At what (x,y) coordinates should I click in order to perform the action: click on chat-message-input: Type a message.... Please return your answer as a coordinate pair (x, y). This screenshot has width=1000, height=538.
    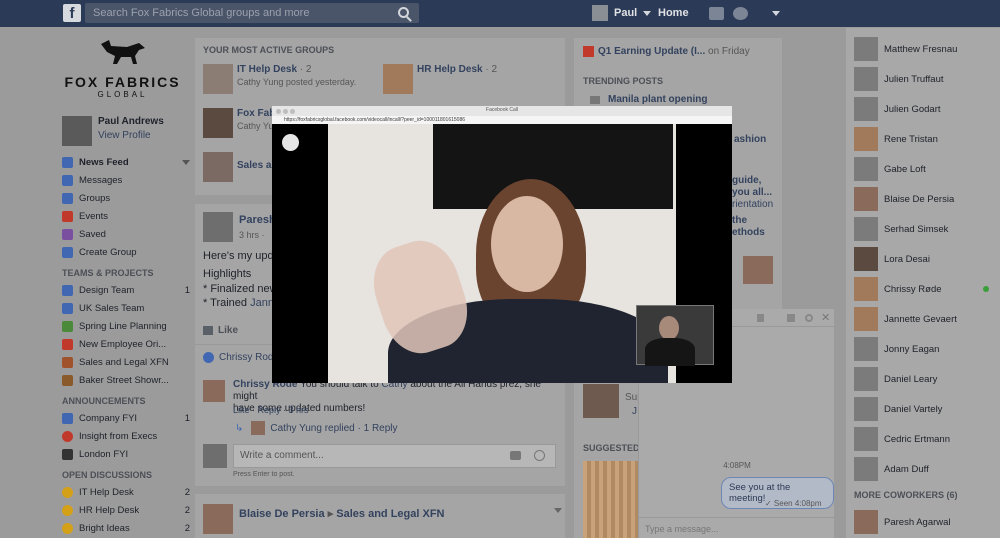
    Looking at the image, I should click on (737, 527).